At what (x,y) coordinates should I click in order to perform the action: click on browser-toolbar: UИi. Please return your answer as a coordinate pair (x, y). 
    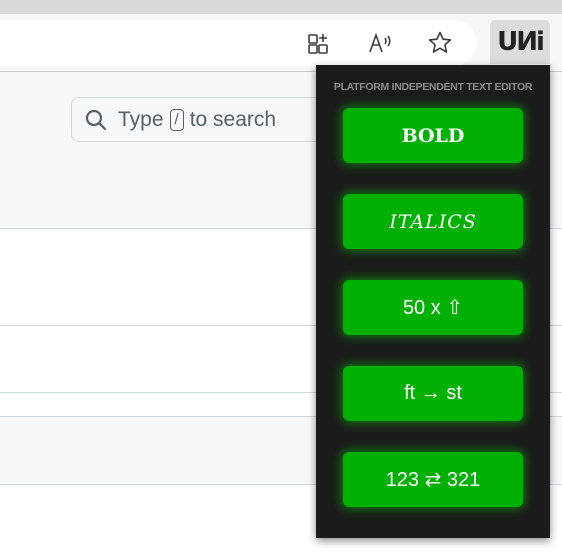
    Looking at the image, I should click on (281, 43).